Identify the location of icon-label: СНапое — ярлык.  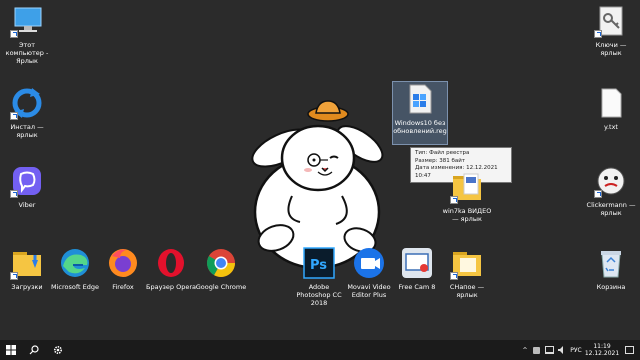
(467, 291).